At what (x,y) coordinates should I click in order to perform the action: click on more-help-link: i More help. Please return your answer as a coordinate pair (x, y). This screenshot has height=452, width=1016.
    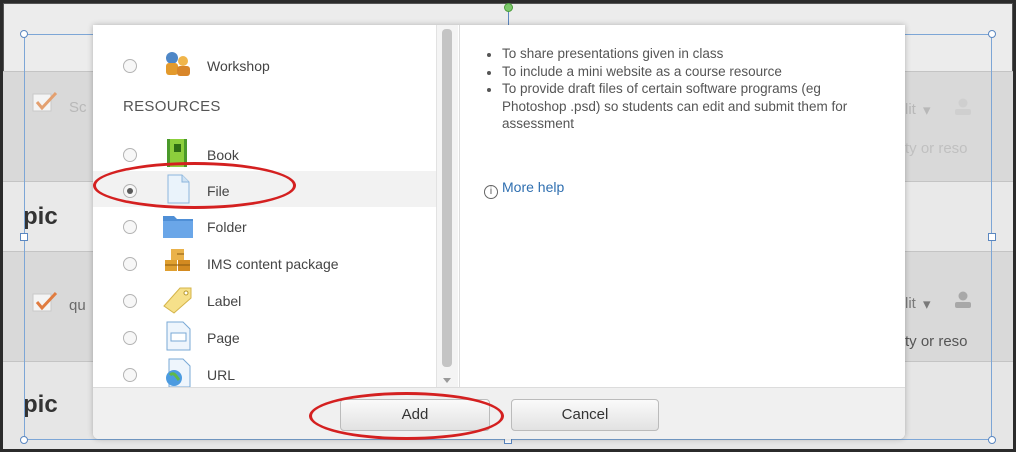
    Looking at the image, I should click on (524, 189).